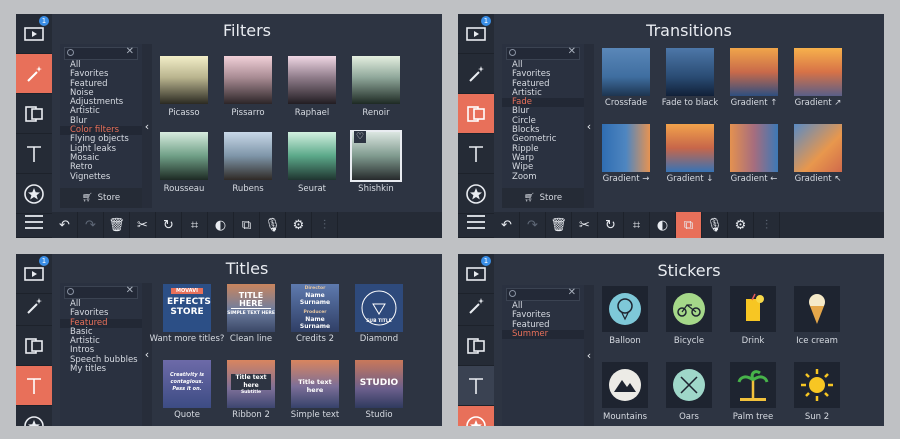 This screenshot has height=439, width=900. I want to click on drink-sticker-icon, so click(753, 309).